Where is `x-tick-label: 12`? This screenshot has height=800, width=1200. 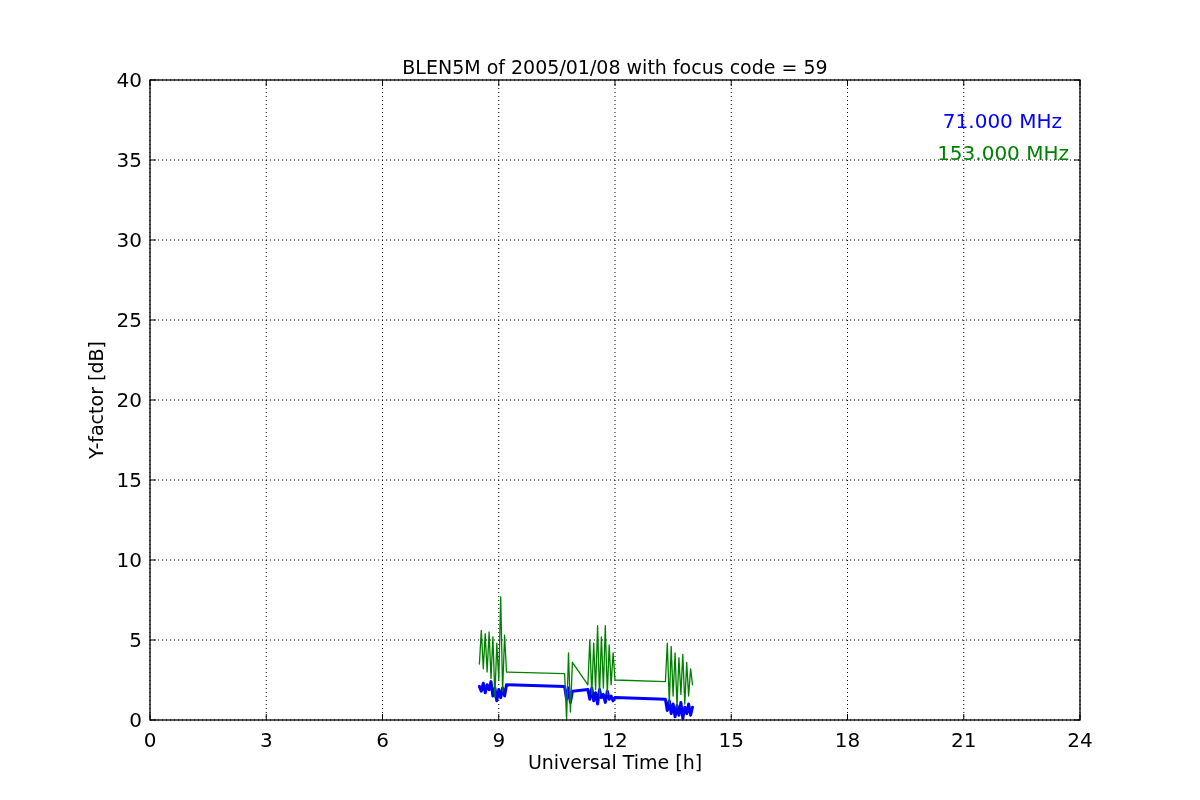
x-tick-label: 12 is located at coordinates (615, 740).